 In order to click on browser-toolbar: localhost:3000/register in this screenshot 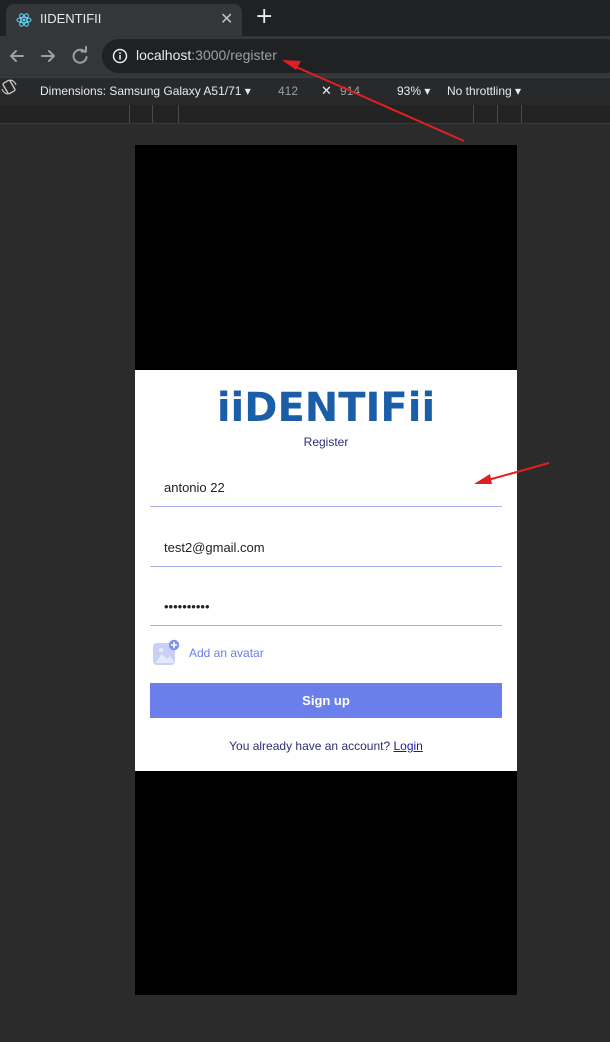, I will do `click(305, 56)`.